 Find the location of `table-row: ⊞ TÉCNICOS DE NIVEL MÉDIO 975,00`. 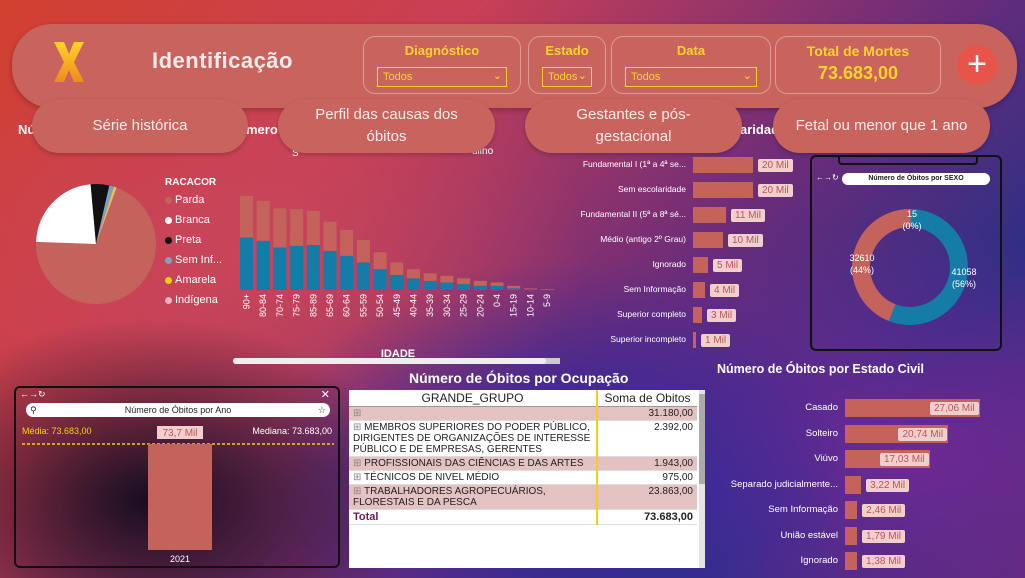

table-row: ⊞ TÉCNICOS DE NIVEL MÉDIO 975,00 is located at coordinates (523, 477).